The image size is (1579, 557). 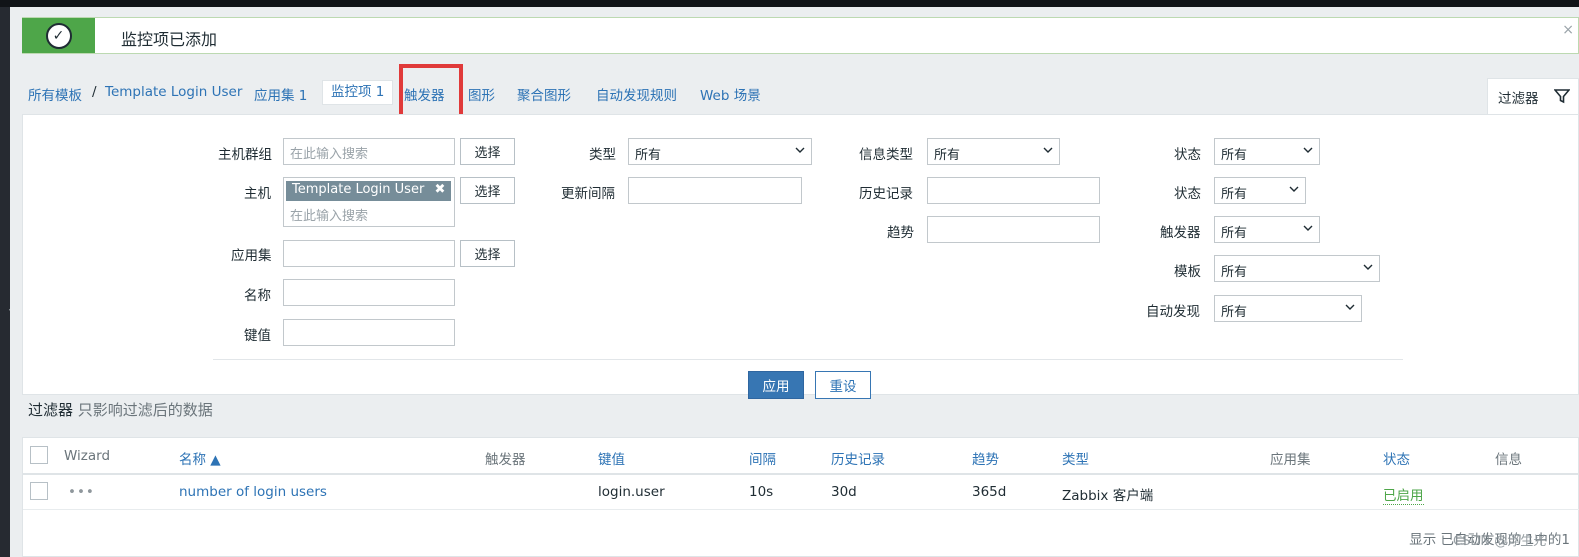 What do you see at coordinates (886, 155) in the screenshot?
I see `info-type-label: 信息类型` at bounding box center [886, 155].